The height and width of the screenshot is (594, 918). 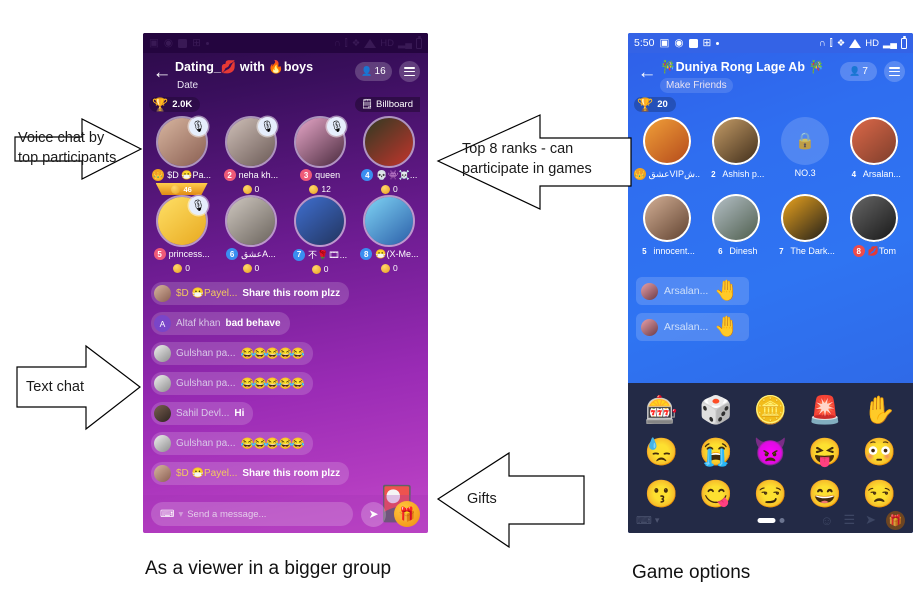 I want to click on seat-slot: 7 不🌹🎞... 0, so click(x=320, y=235).